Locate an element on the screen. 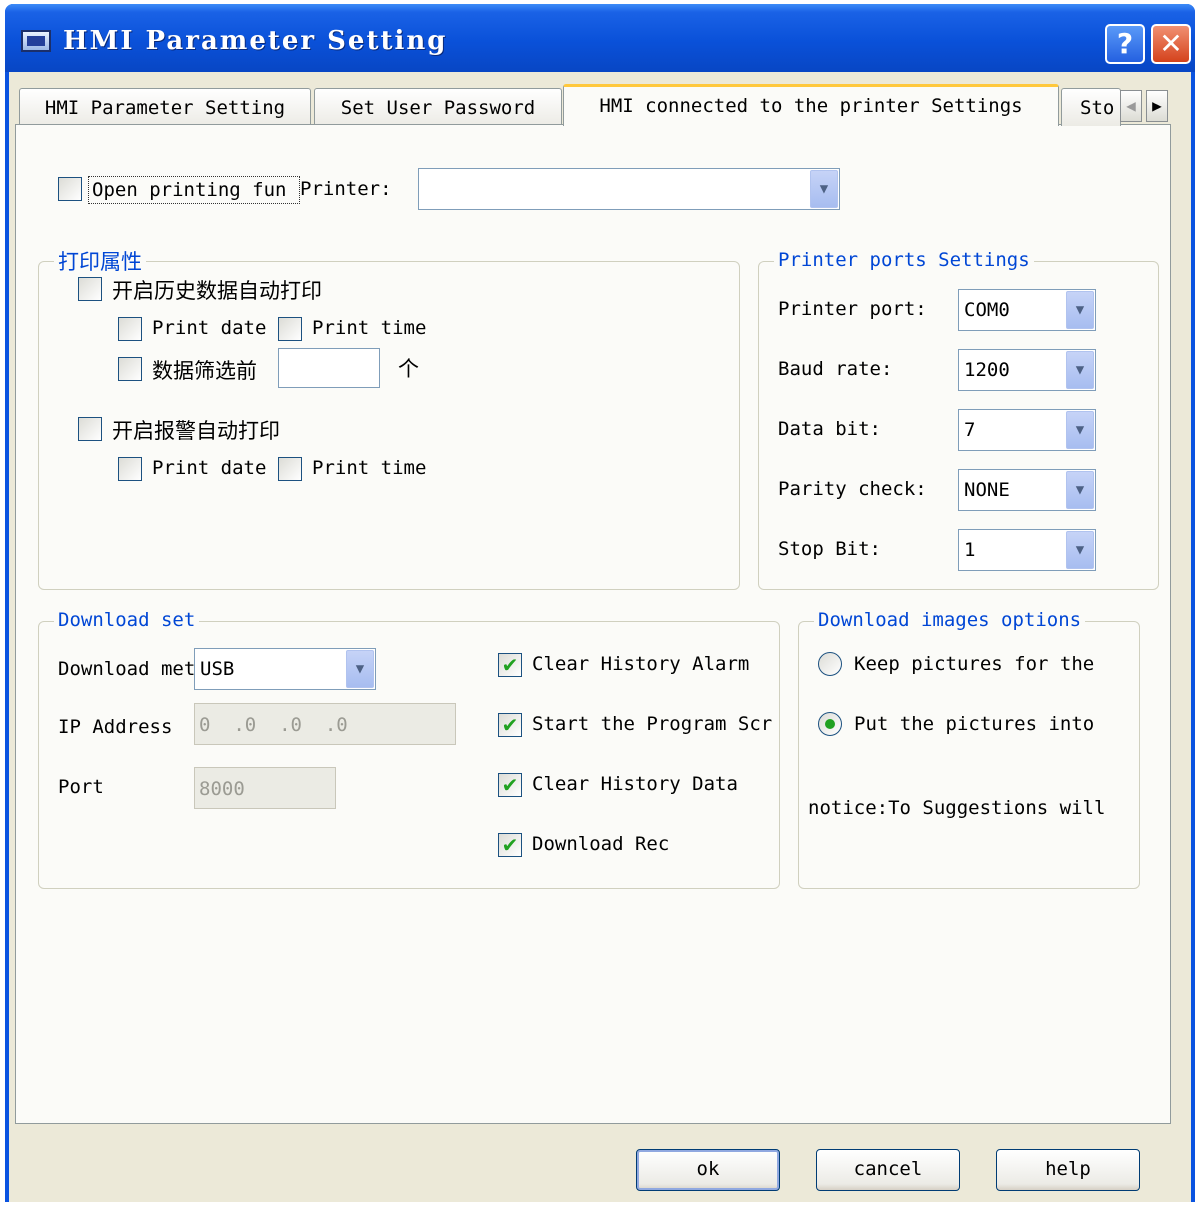 This screenshot has width=1199, height=1205. ip-address-label: IP Address is located at coordinates (115, 727).